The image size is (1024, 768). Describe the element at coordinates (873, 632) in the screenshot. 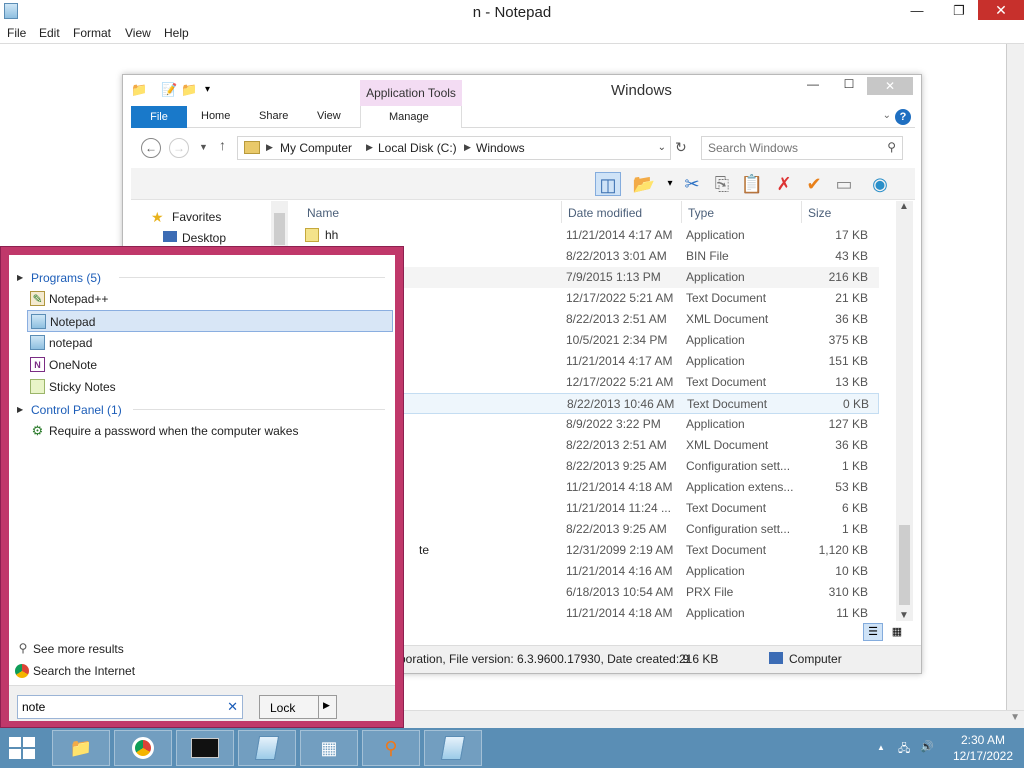

I see `details-view-icon: ☰` at that location.